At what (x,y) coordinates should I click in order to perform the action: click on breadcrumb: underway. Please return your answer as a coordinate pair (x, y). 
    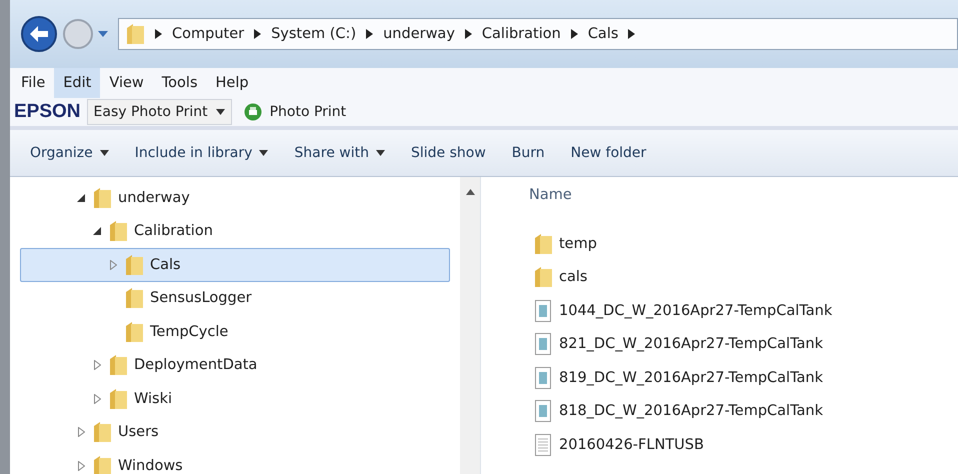
    Looking at the image, I should click on (419, 34).